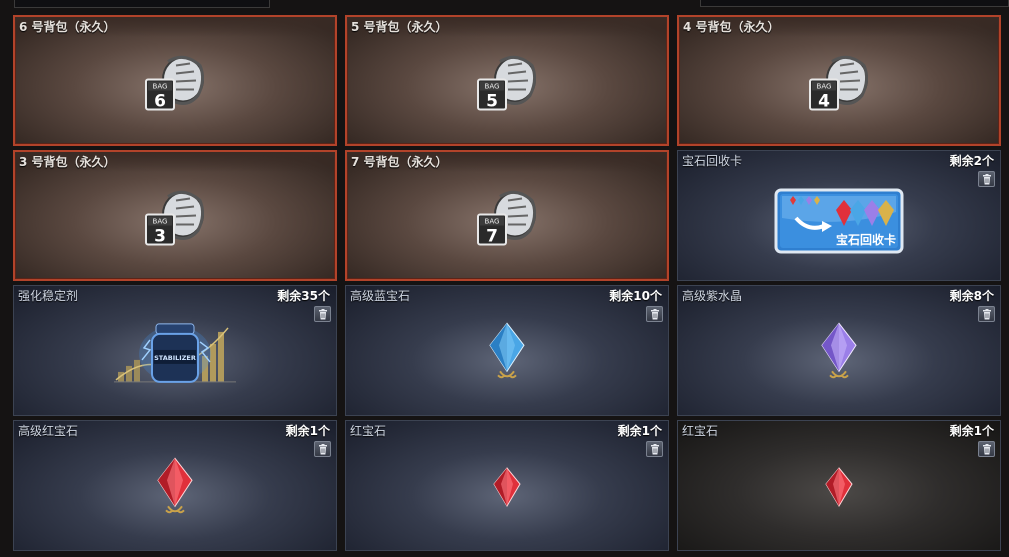 The width and height of the screenshot is (1009, 557). I want to click on search-bar, so click(142, 4).